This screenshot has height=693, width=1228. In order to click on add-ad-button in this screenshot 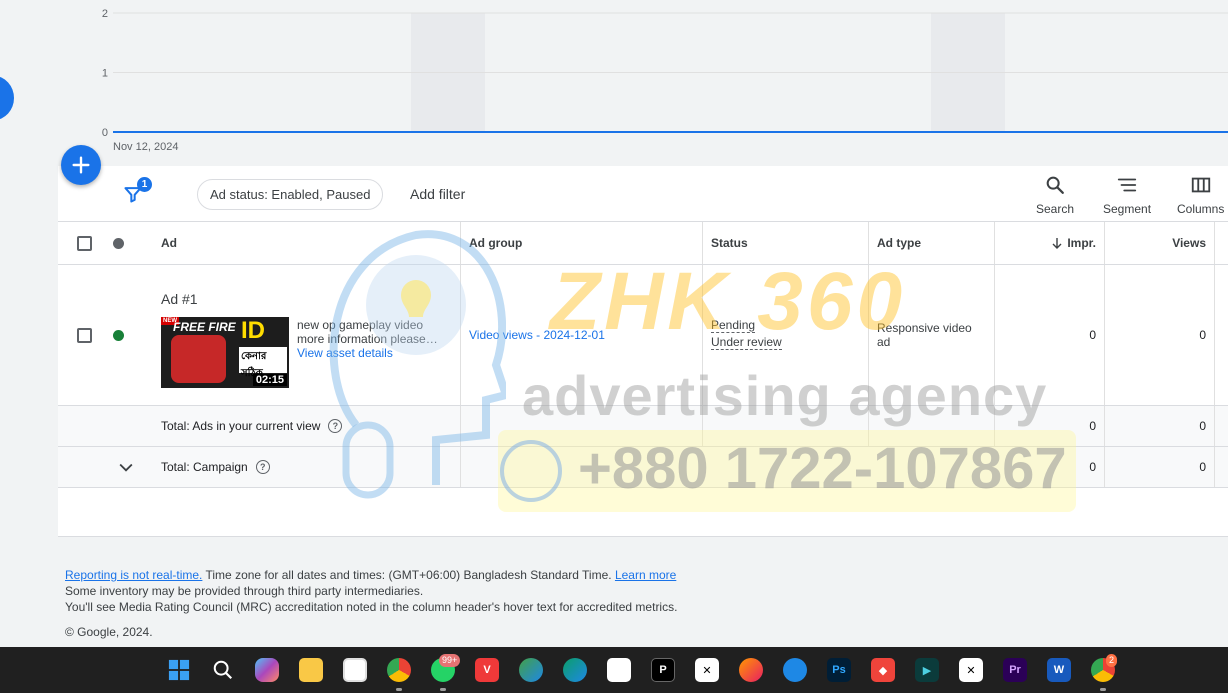, I will do `click(81, 165)`.